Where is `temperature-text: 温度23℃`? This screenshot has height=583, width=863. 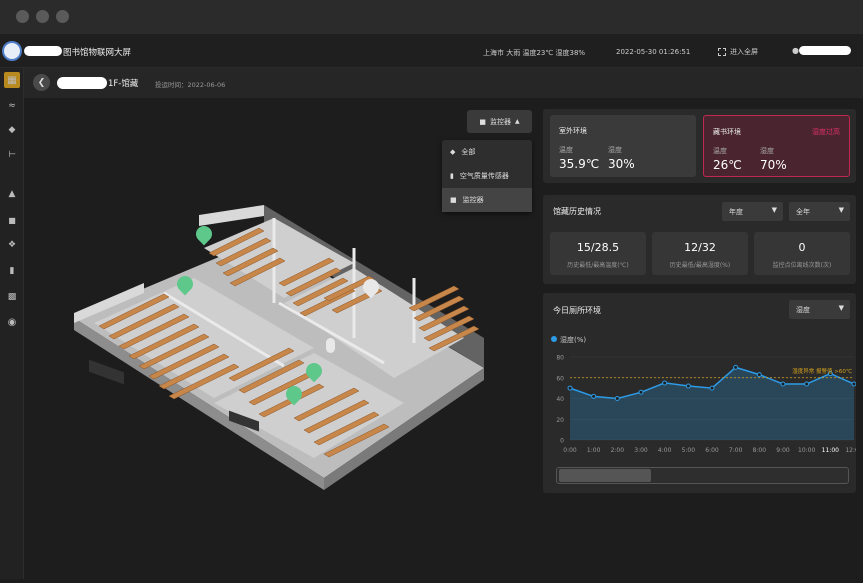
temperature-text: 温度23℃ is located at coordinates (538, 53).